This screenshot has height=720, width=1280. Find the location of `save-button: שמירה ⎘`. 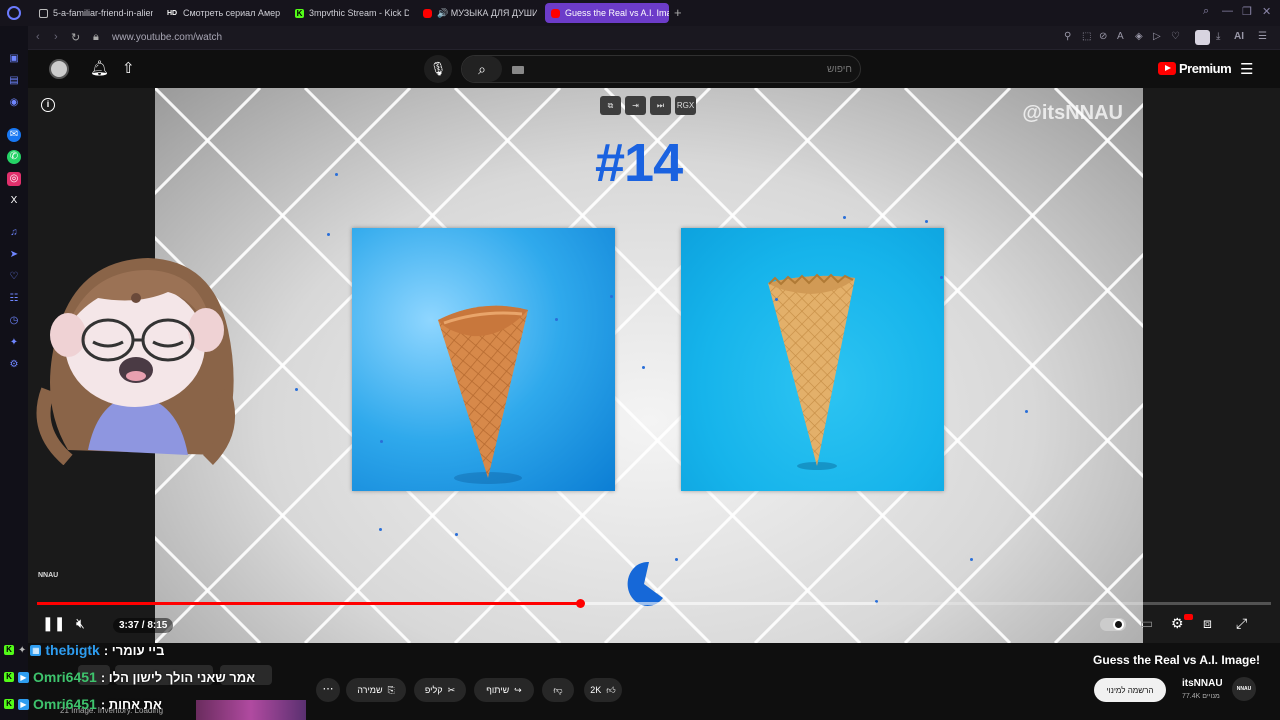

save-button: שמירה ⎘ is located at coordinates (376, 690).